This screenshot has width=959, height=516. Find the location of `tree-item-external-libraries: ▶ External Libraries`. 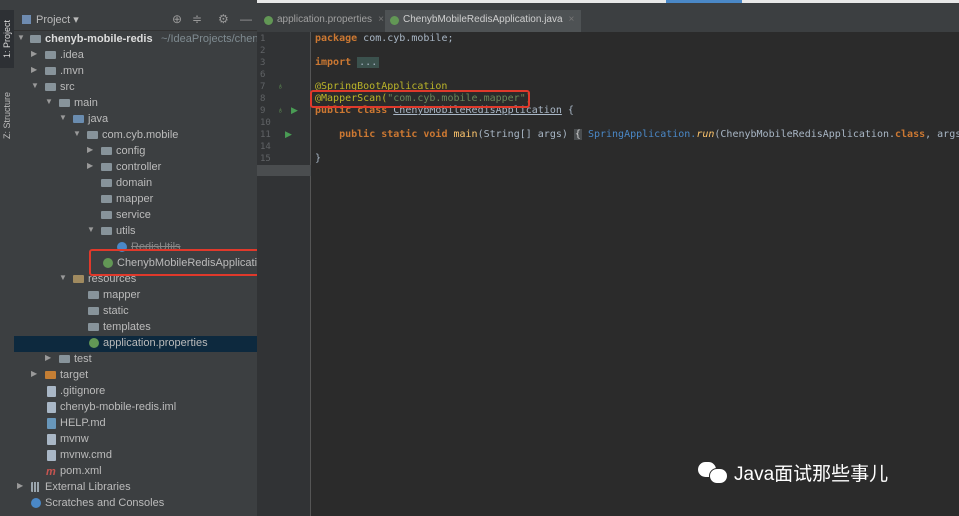

tree-item-external-libraries: ▶ External Libraries is located at coordinates (135, 488).